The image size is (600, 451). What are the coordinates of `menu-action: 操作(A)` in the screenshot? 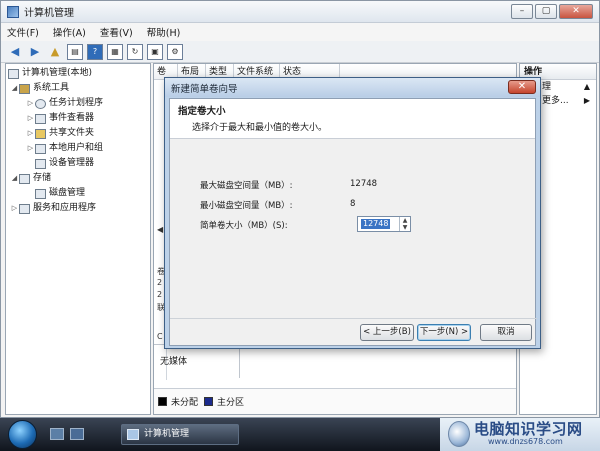 It's located at (69, 32).